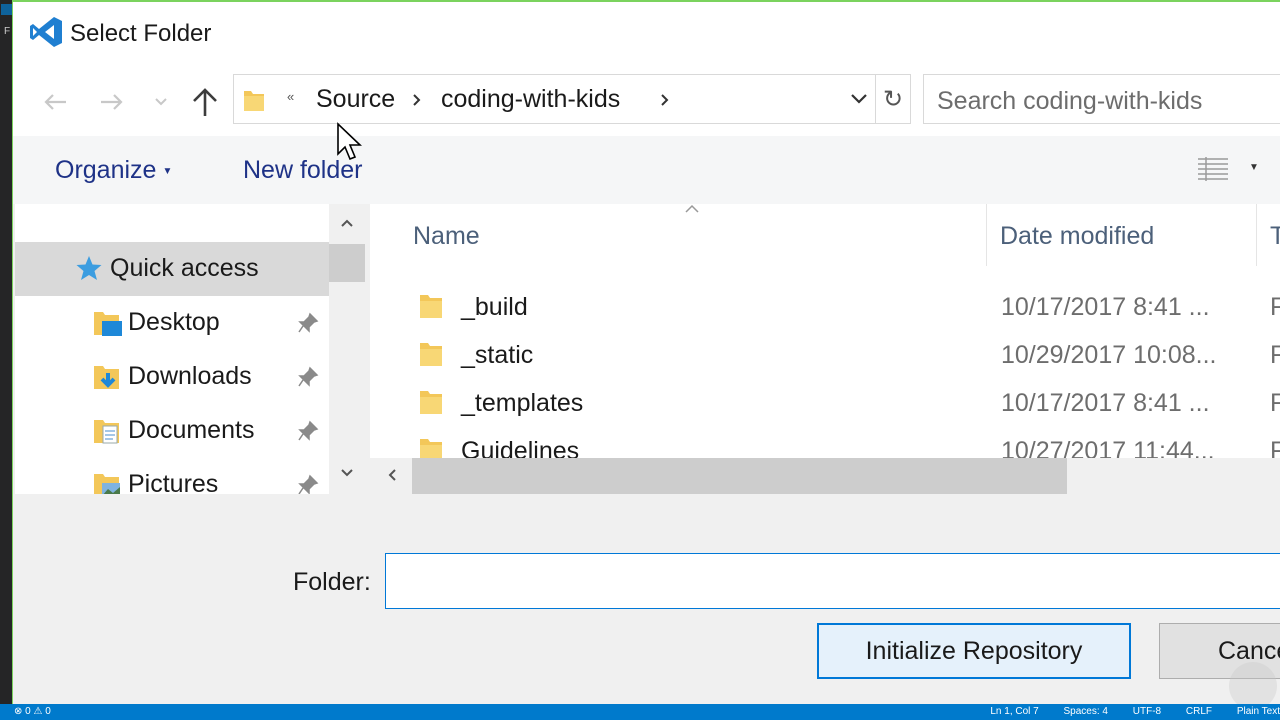  What do you see at coordinates (106, 432) in the screenshot?
I see `documents-folder-icon` at bounding box center [106, 432].